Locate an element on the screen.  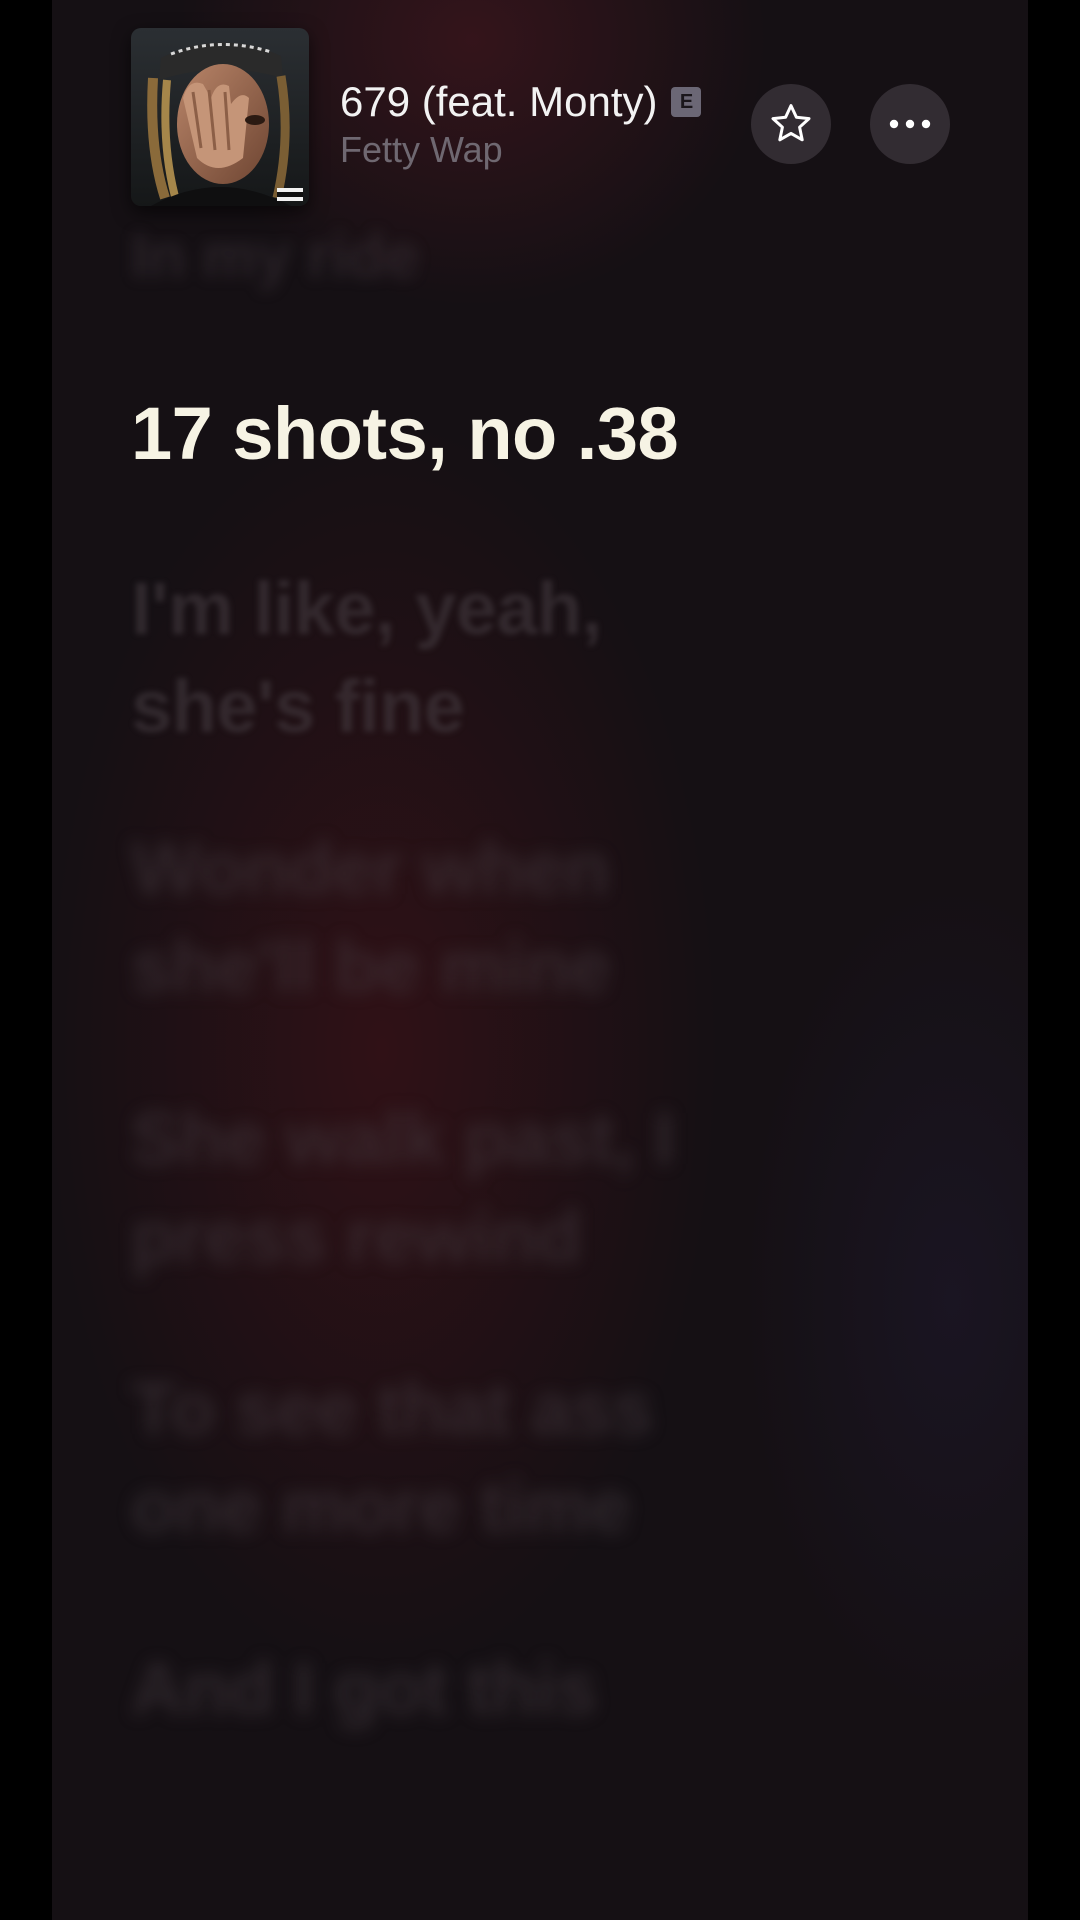
lyric-previous-line: In my ride is located at coordinates (461, 257).